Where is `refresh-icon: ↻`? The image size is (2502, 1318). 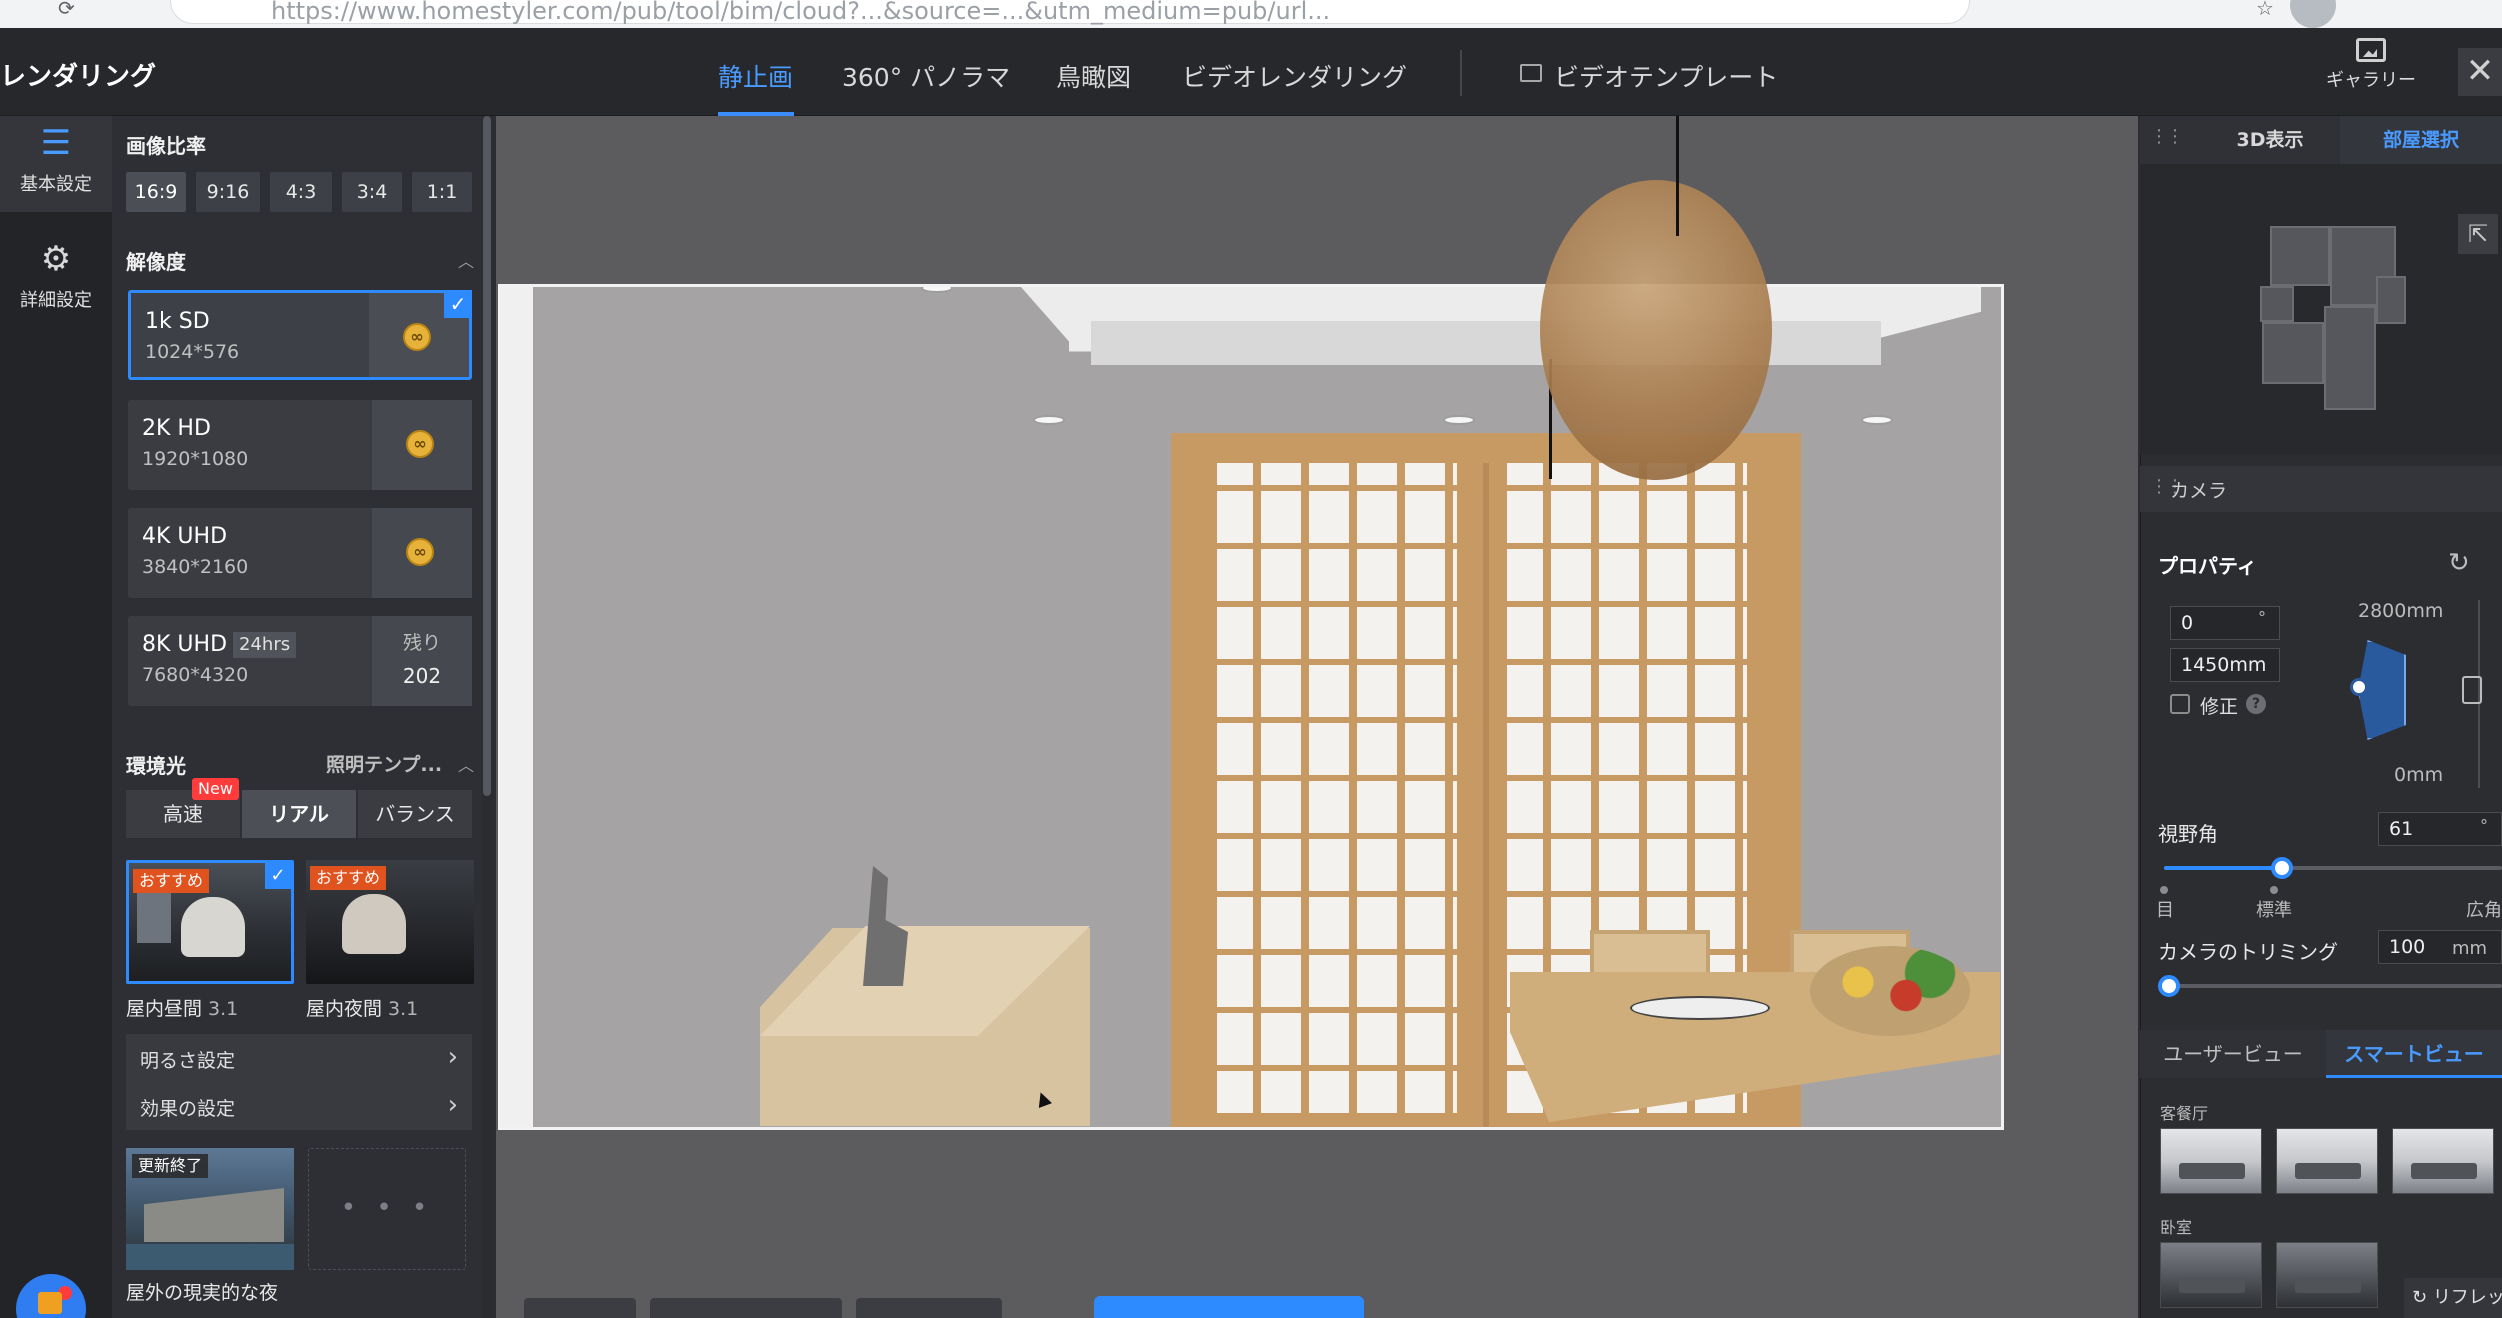
refresh-icon: ↻ is located at coordinates (2422, 1297).